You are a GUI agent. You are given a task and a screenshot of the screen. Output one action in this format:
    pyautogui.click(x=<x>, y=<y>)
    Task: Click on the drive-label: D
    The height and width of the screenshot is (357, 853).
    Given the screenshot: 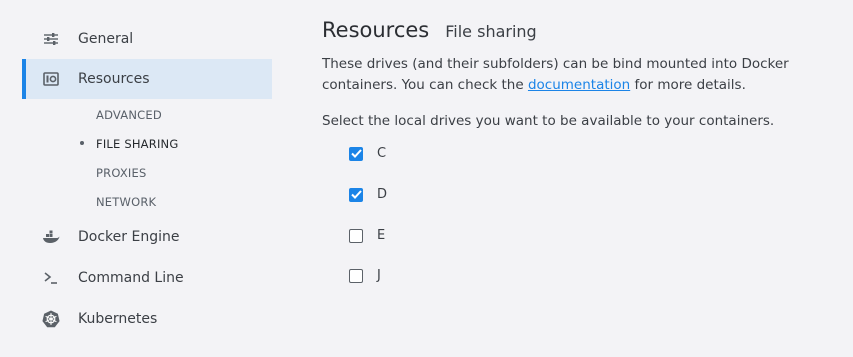 What is the action you would take?
    pyautogui.click(x=382, y=194)
    